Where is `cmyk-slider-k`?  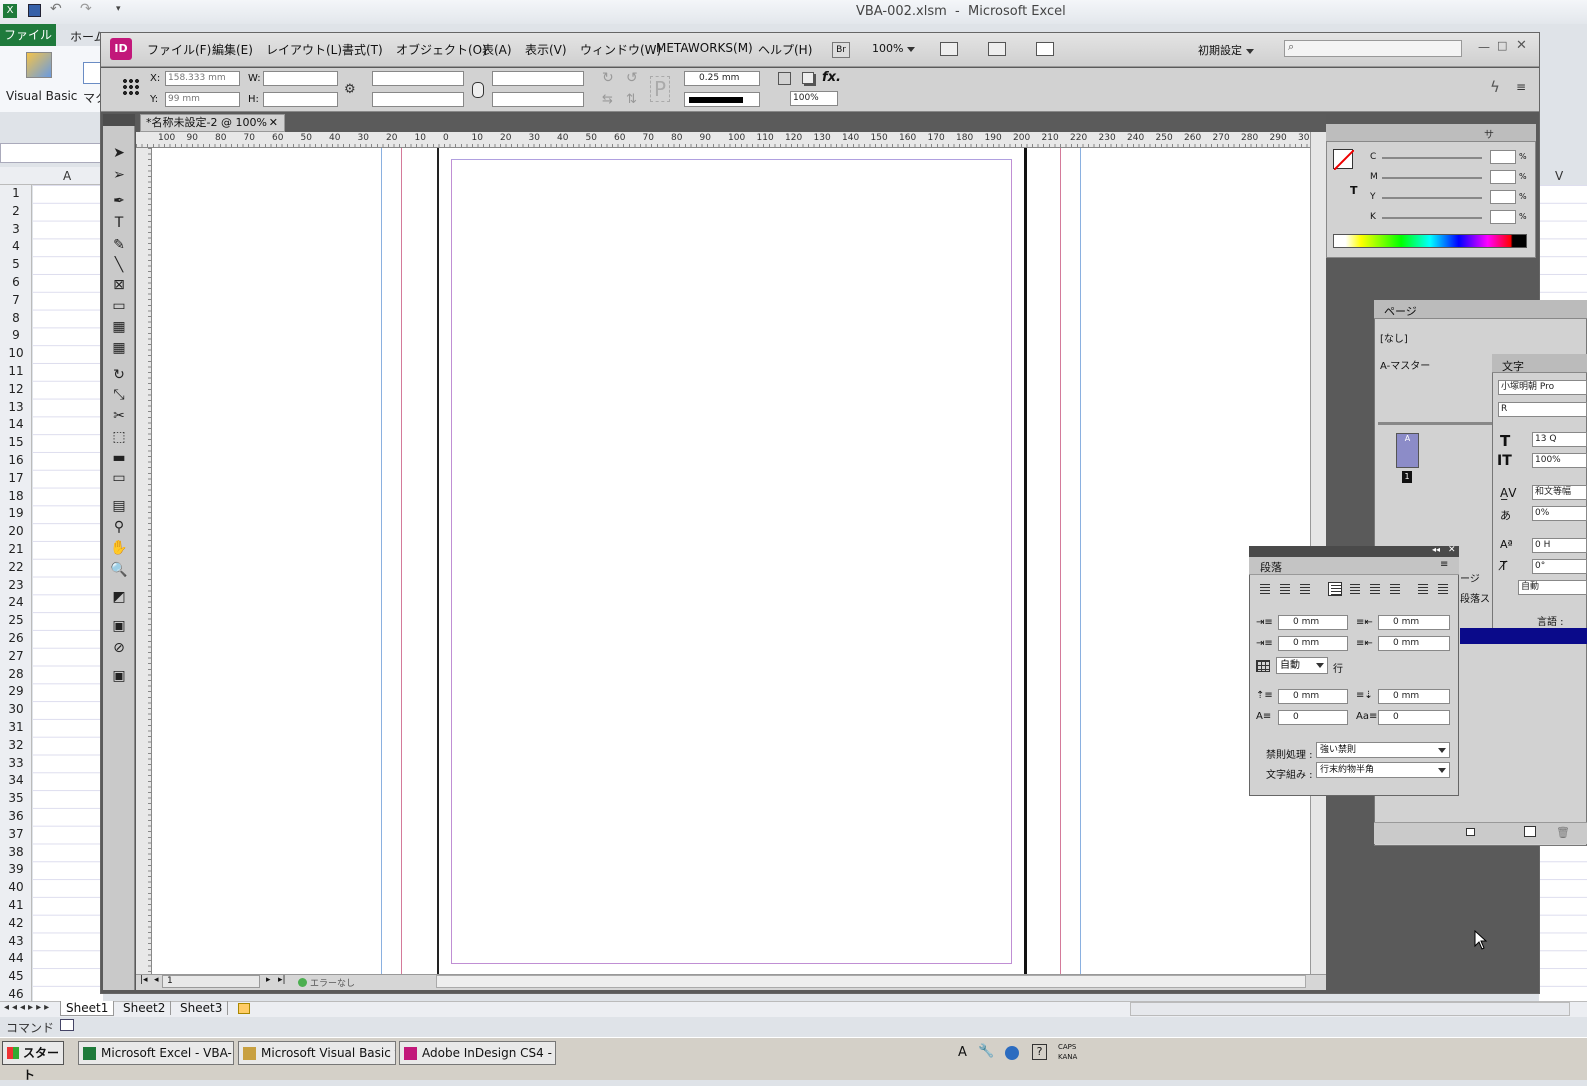 cmyk-slider-k is located at coordinates (1432, 218).